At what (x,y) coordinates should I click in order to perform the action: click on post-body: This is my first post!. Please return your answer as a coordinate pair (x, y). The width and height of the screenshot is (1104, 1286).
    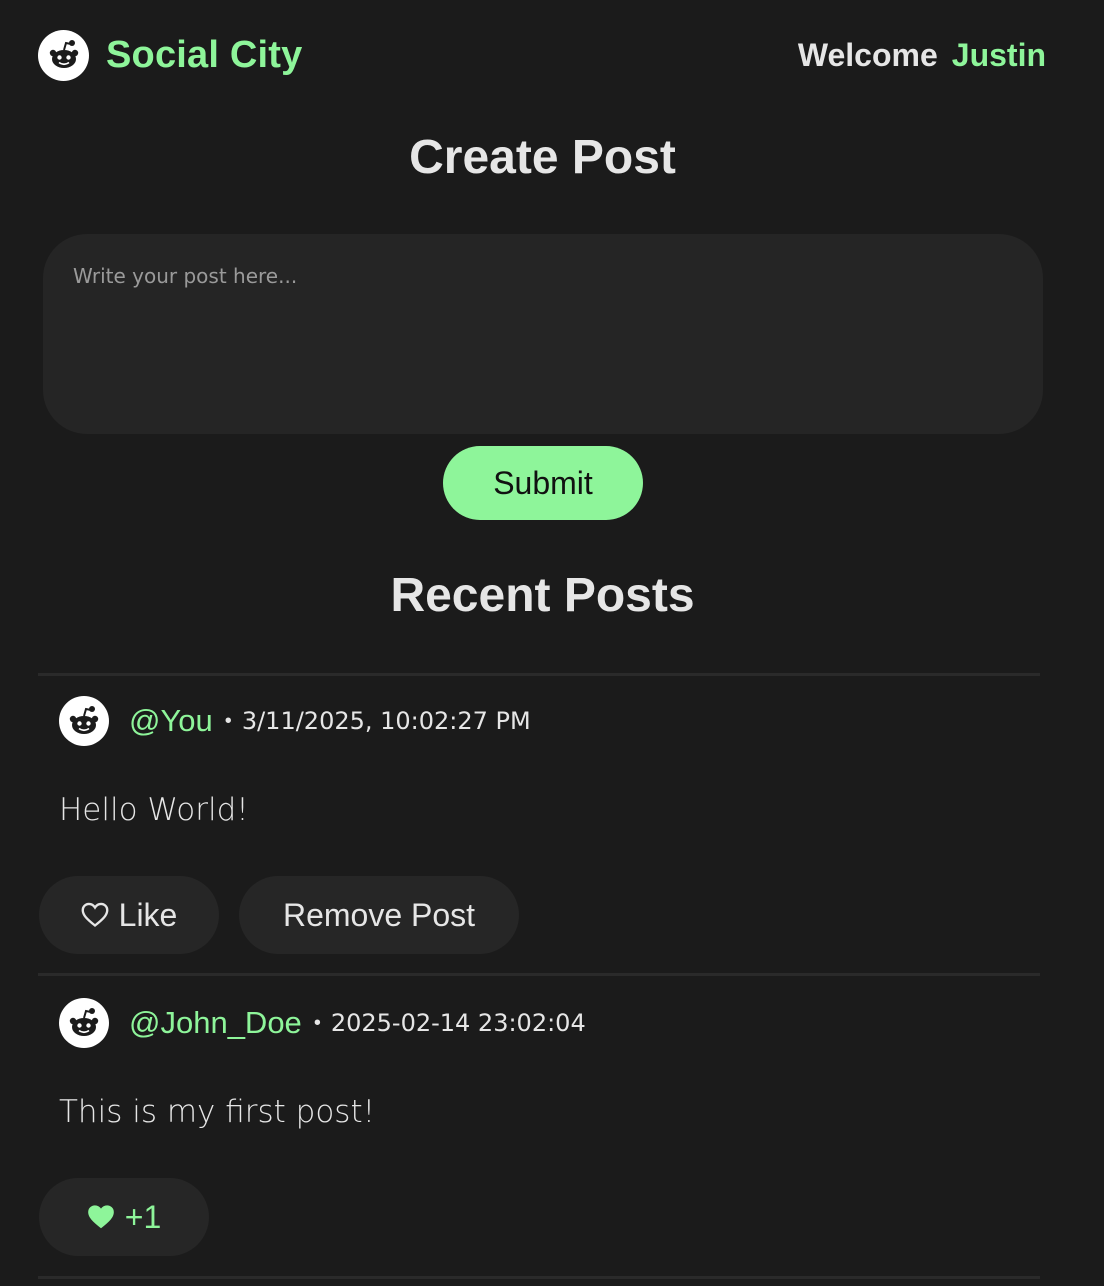
    Looking at the image, I should click on (217, 1112).